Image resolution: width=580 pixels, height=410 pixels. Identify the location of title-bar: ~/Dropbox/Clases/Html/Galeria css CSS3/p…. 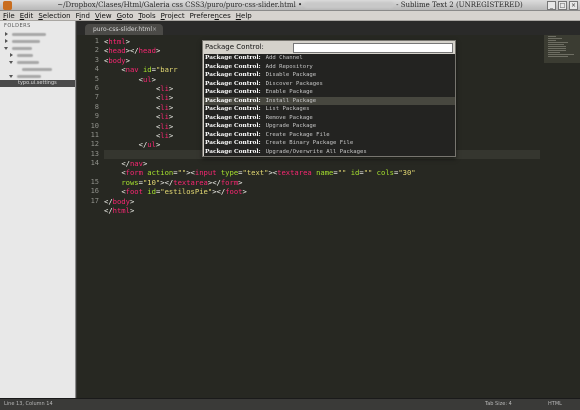
(290, 5).